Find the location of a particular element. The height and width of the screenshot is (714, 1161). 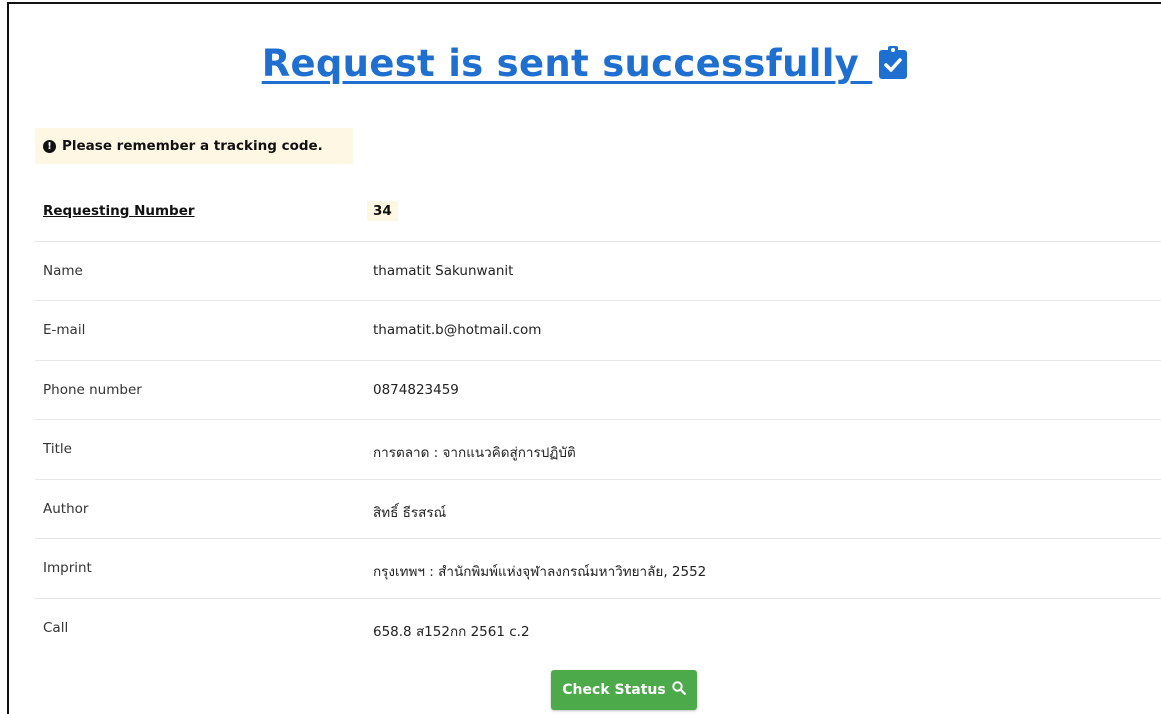

row-label: Imprint is located at coordinates (67, 568).